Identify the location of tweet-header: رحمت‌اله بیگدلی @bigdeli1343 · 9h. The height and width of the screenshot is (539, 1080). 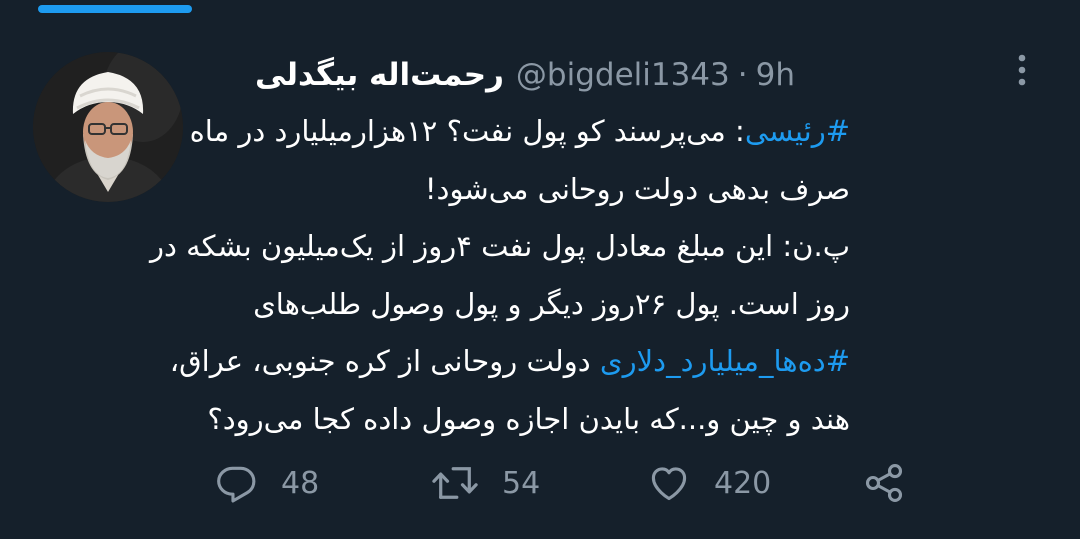
(525, 75).